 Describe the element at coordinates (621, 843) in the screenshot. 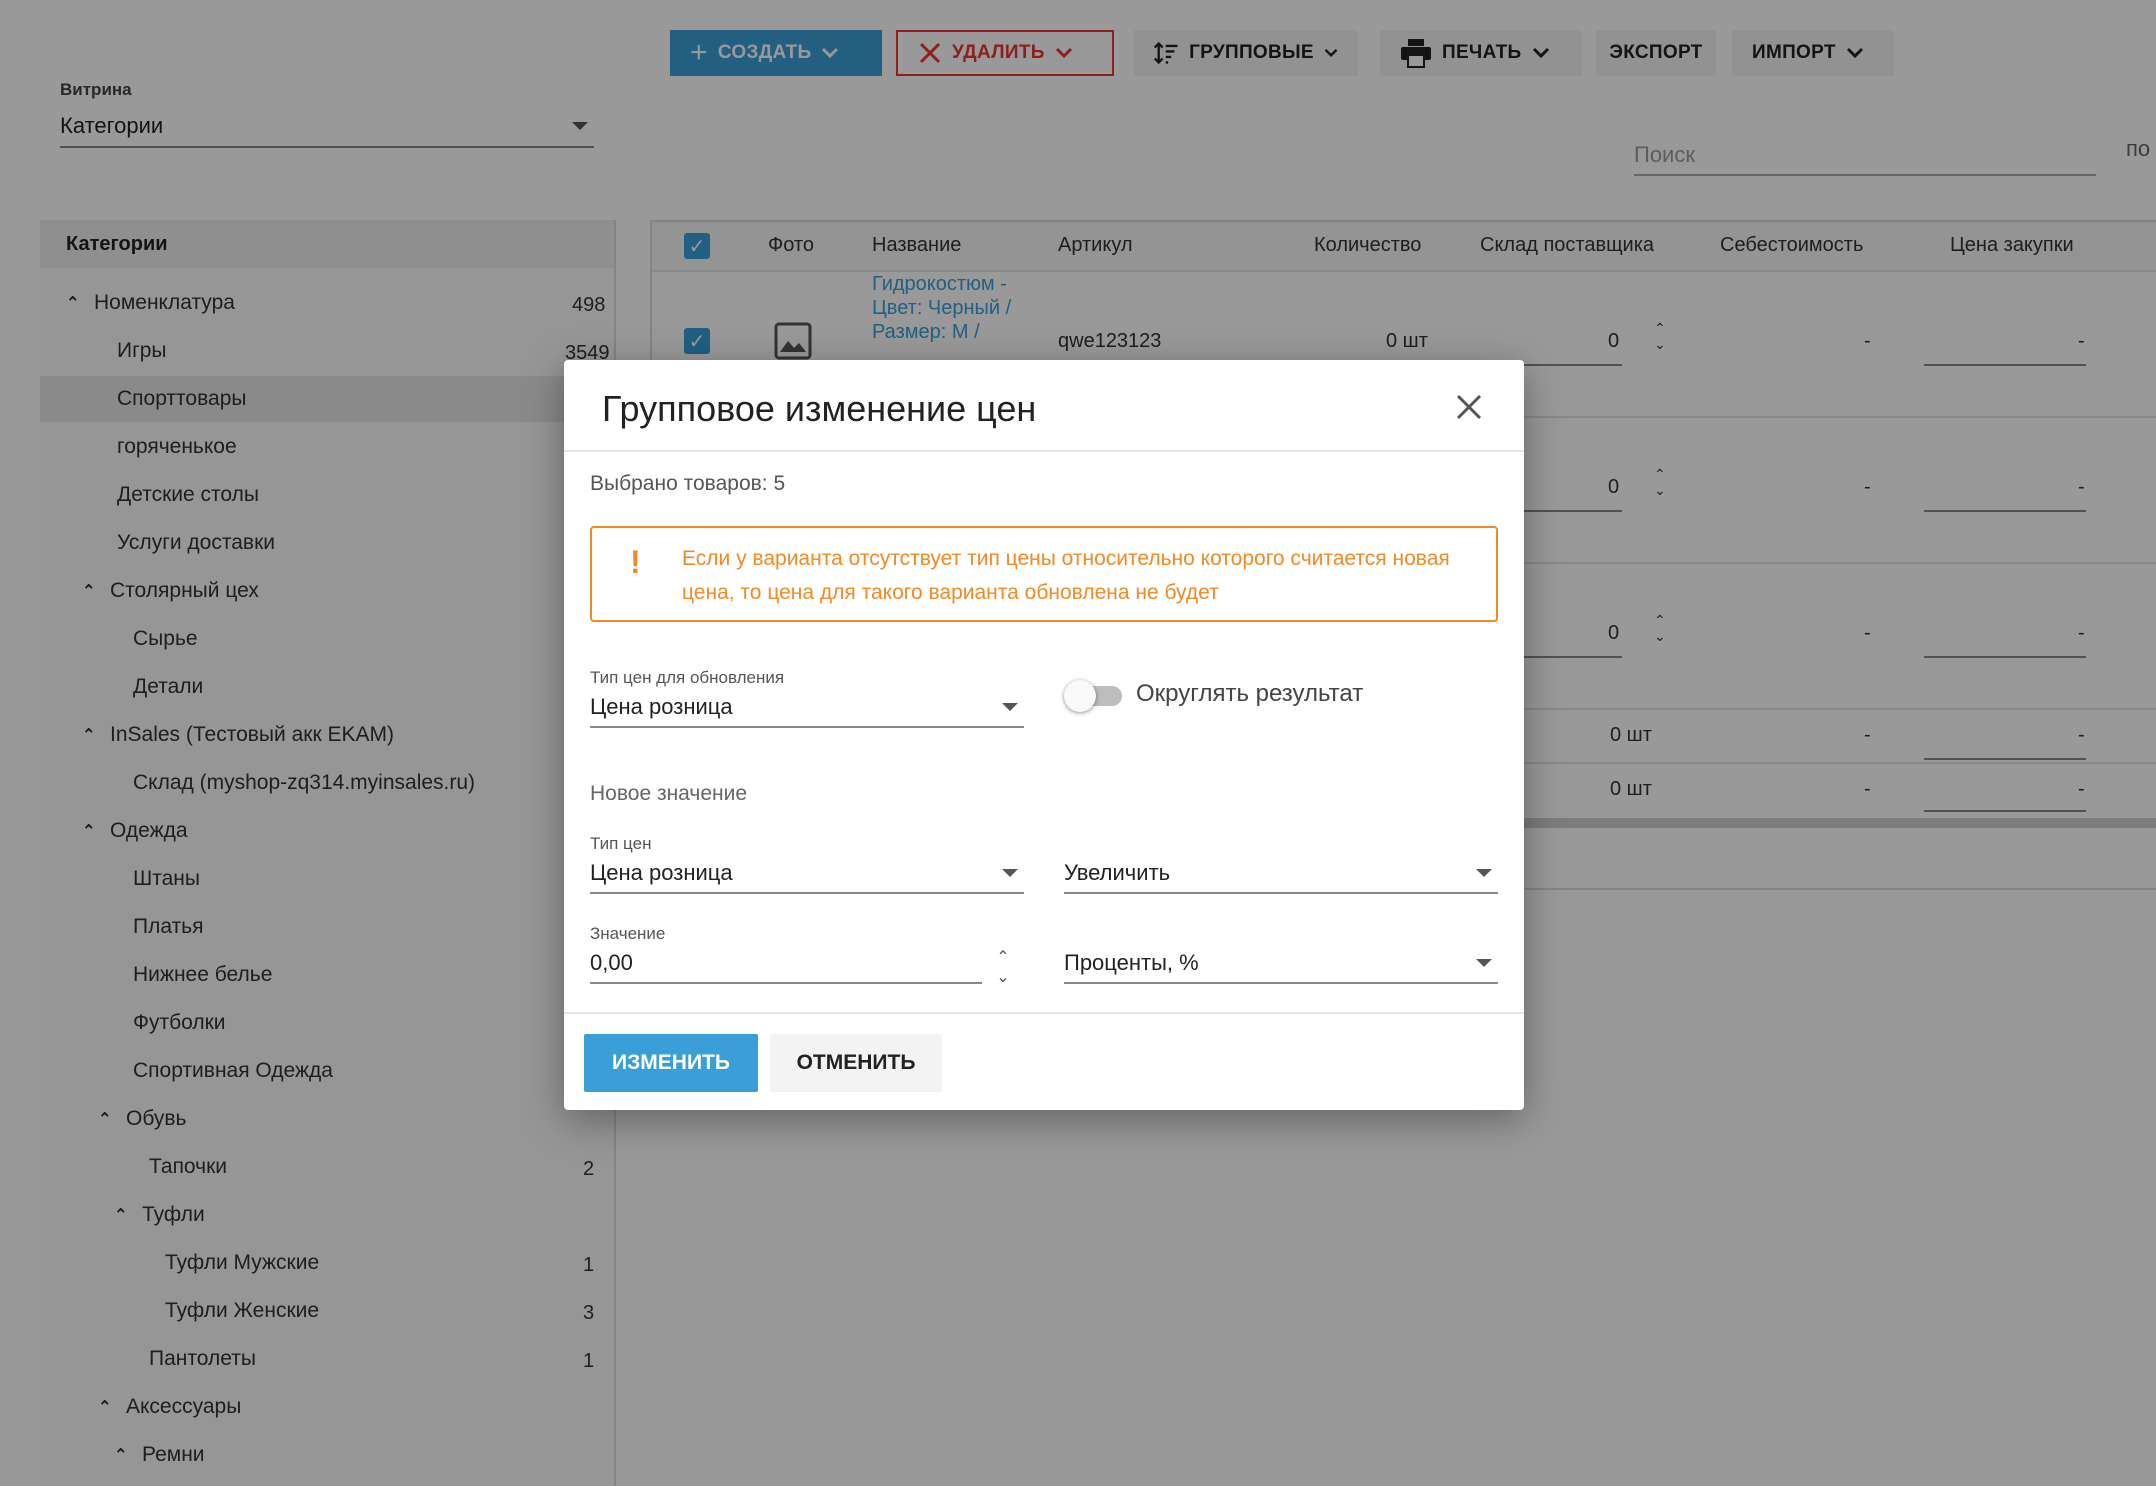

I see `price-type-label: Тип цен` at that location.